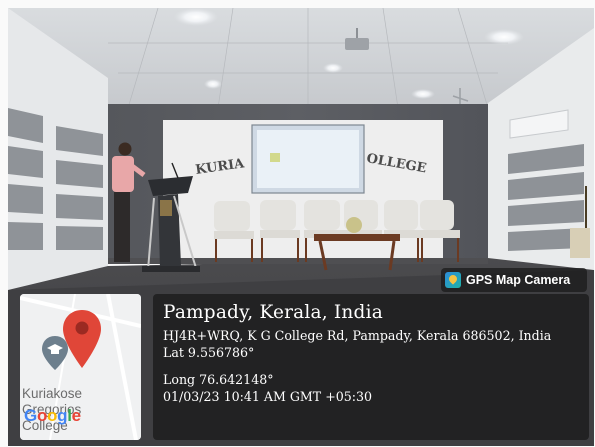  I want to click on google-letter: g, so click(62, 415).